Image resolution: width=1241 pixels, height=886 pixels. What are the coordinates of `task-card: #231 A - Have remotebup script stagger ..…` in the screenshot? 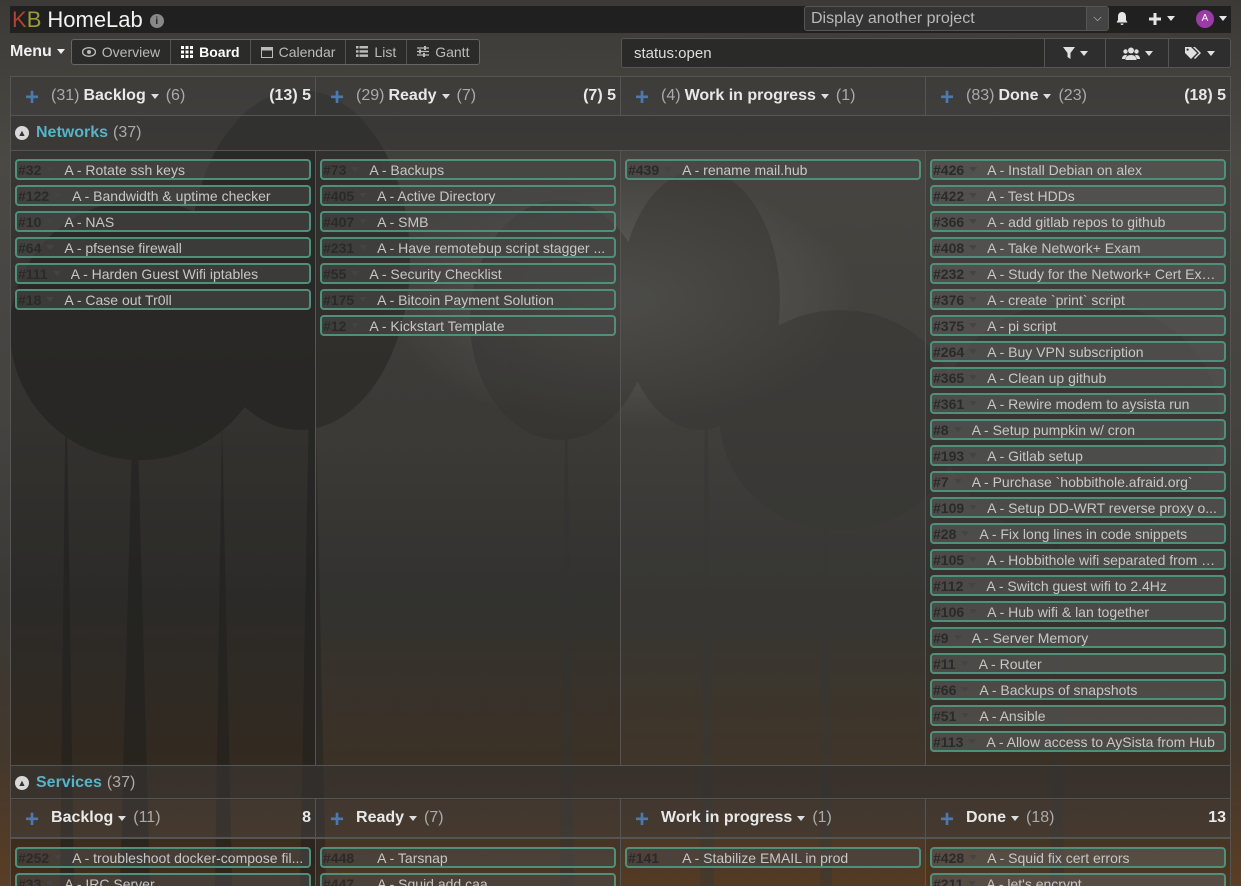 It's located at (468, 247).